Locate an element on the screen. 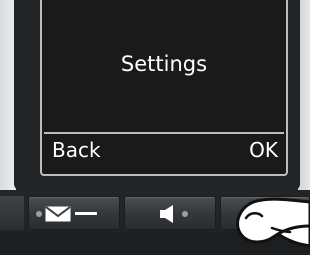 The width and height of the screenshot is (320, 255). speaker-icon is located at coordinates (167, 214).